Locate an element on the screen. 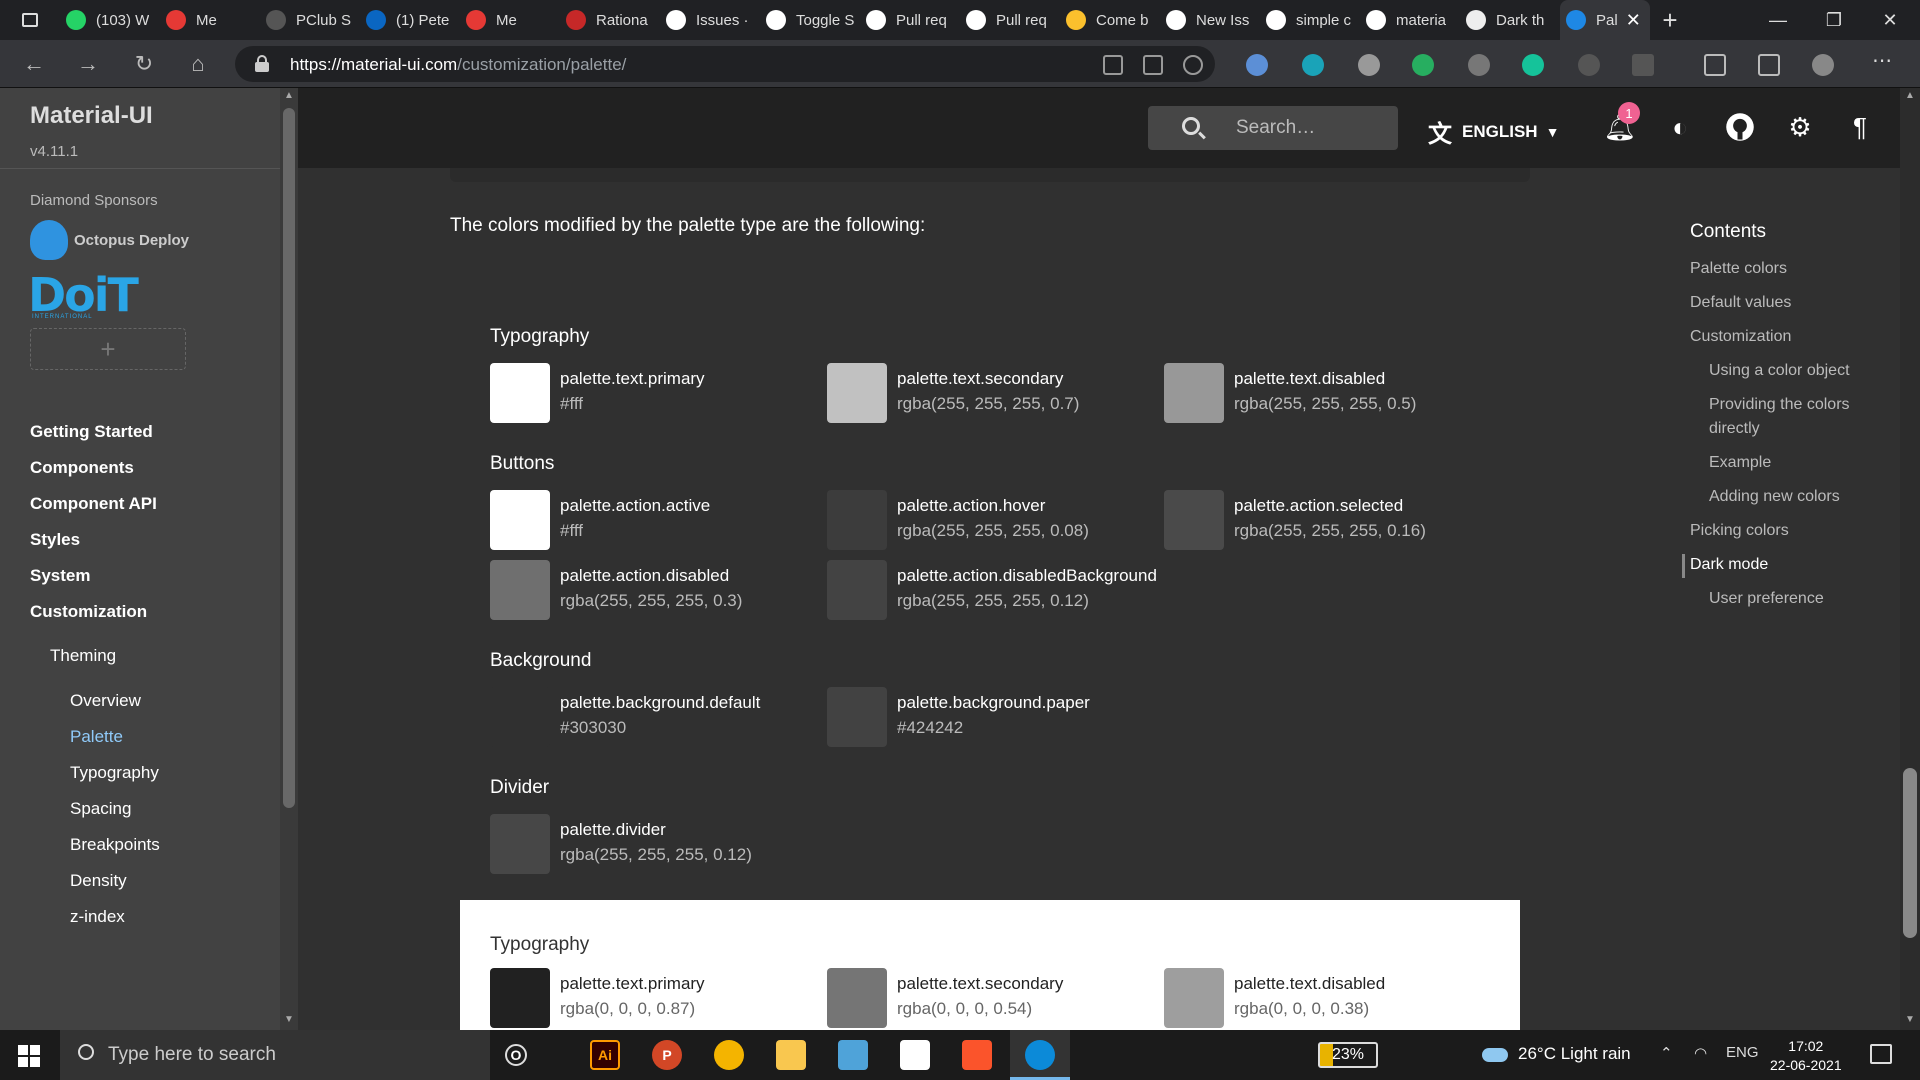 This screenshot has height=1080, width=1920. sidebar-item-getting-started: Getting Started is located at coordinates (91, 432).